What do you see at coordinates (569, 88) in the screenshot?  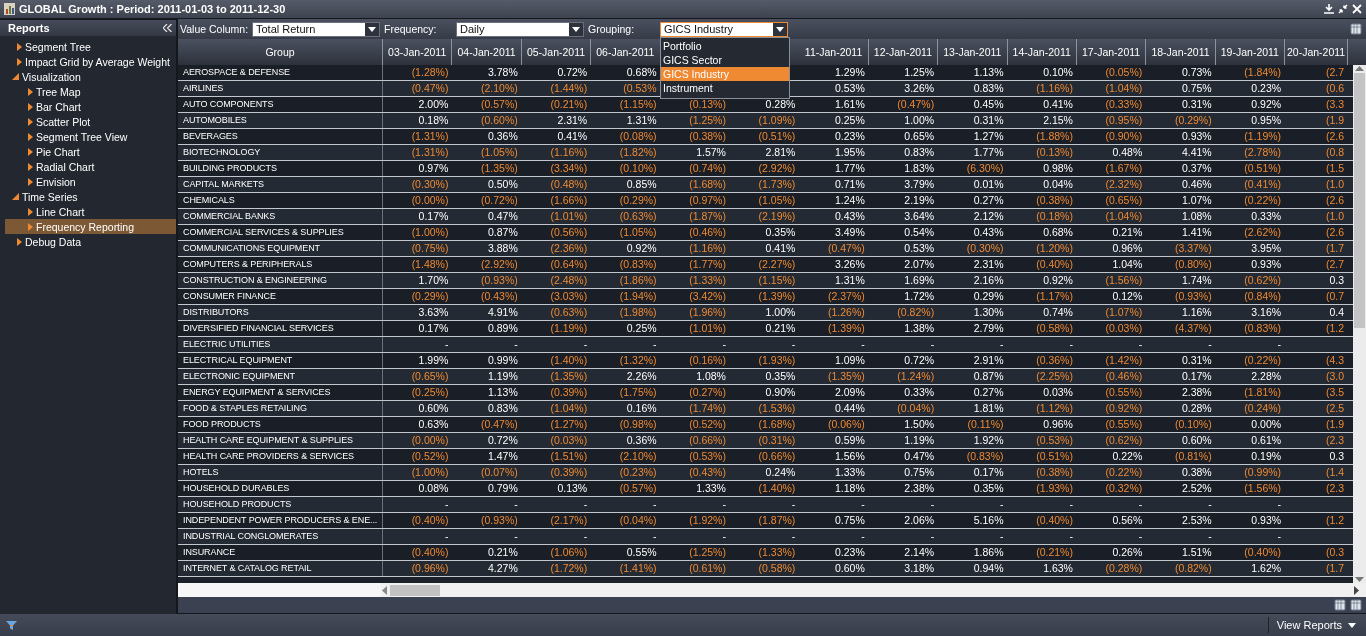 I see `table-cell-text: (1.44%)` at bounding box center [569, 88].